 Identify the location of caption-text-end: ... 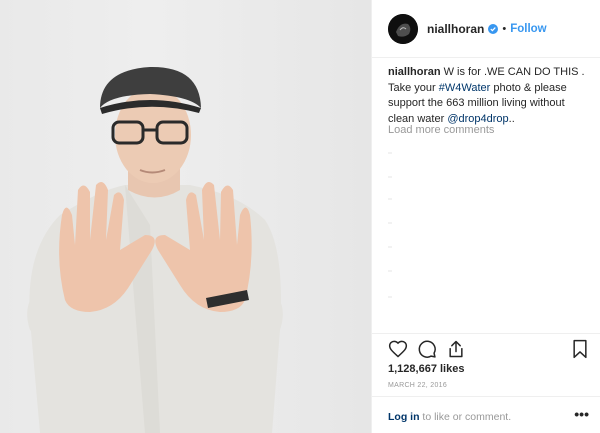
(511, 118).